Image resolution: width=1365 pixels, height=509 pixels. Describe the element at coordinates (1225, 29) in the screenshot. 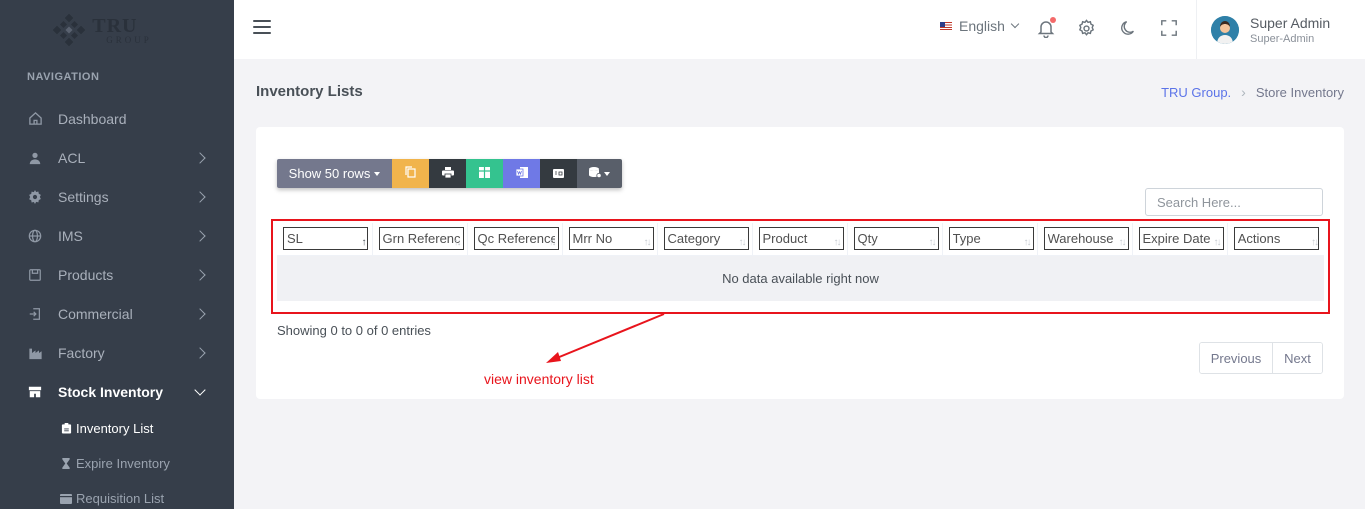

I see `avatar` at that location.